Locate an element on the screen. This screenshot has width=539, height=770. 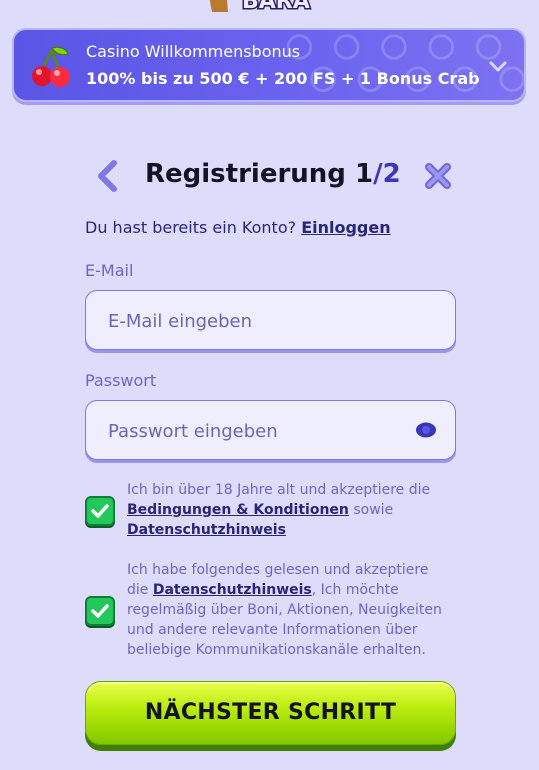
password-field-container is located at coordinates (270, 430).